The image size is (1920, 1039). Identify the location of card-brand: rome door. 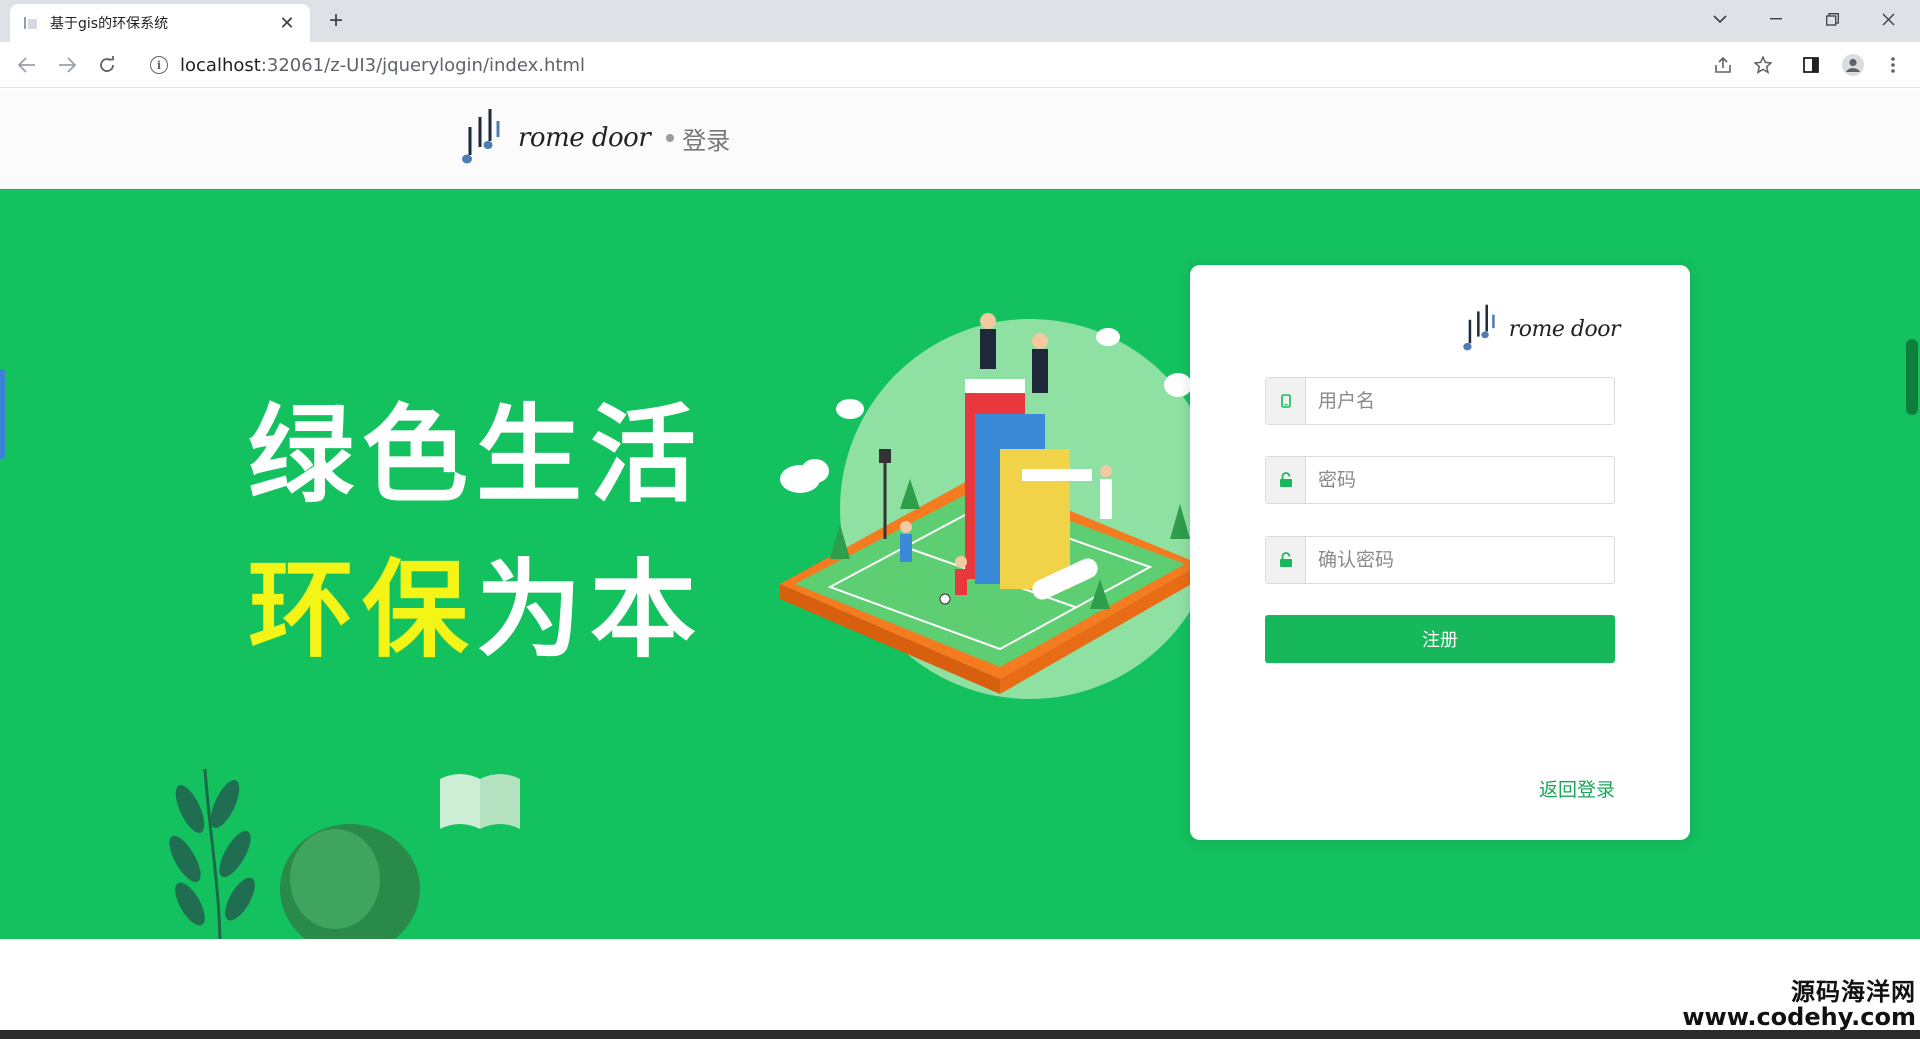
(1541, 329).